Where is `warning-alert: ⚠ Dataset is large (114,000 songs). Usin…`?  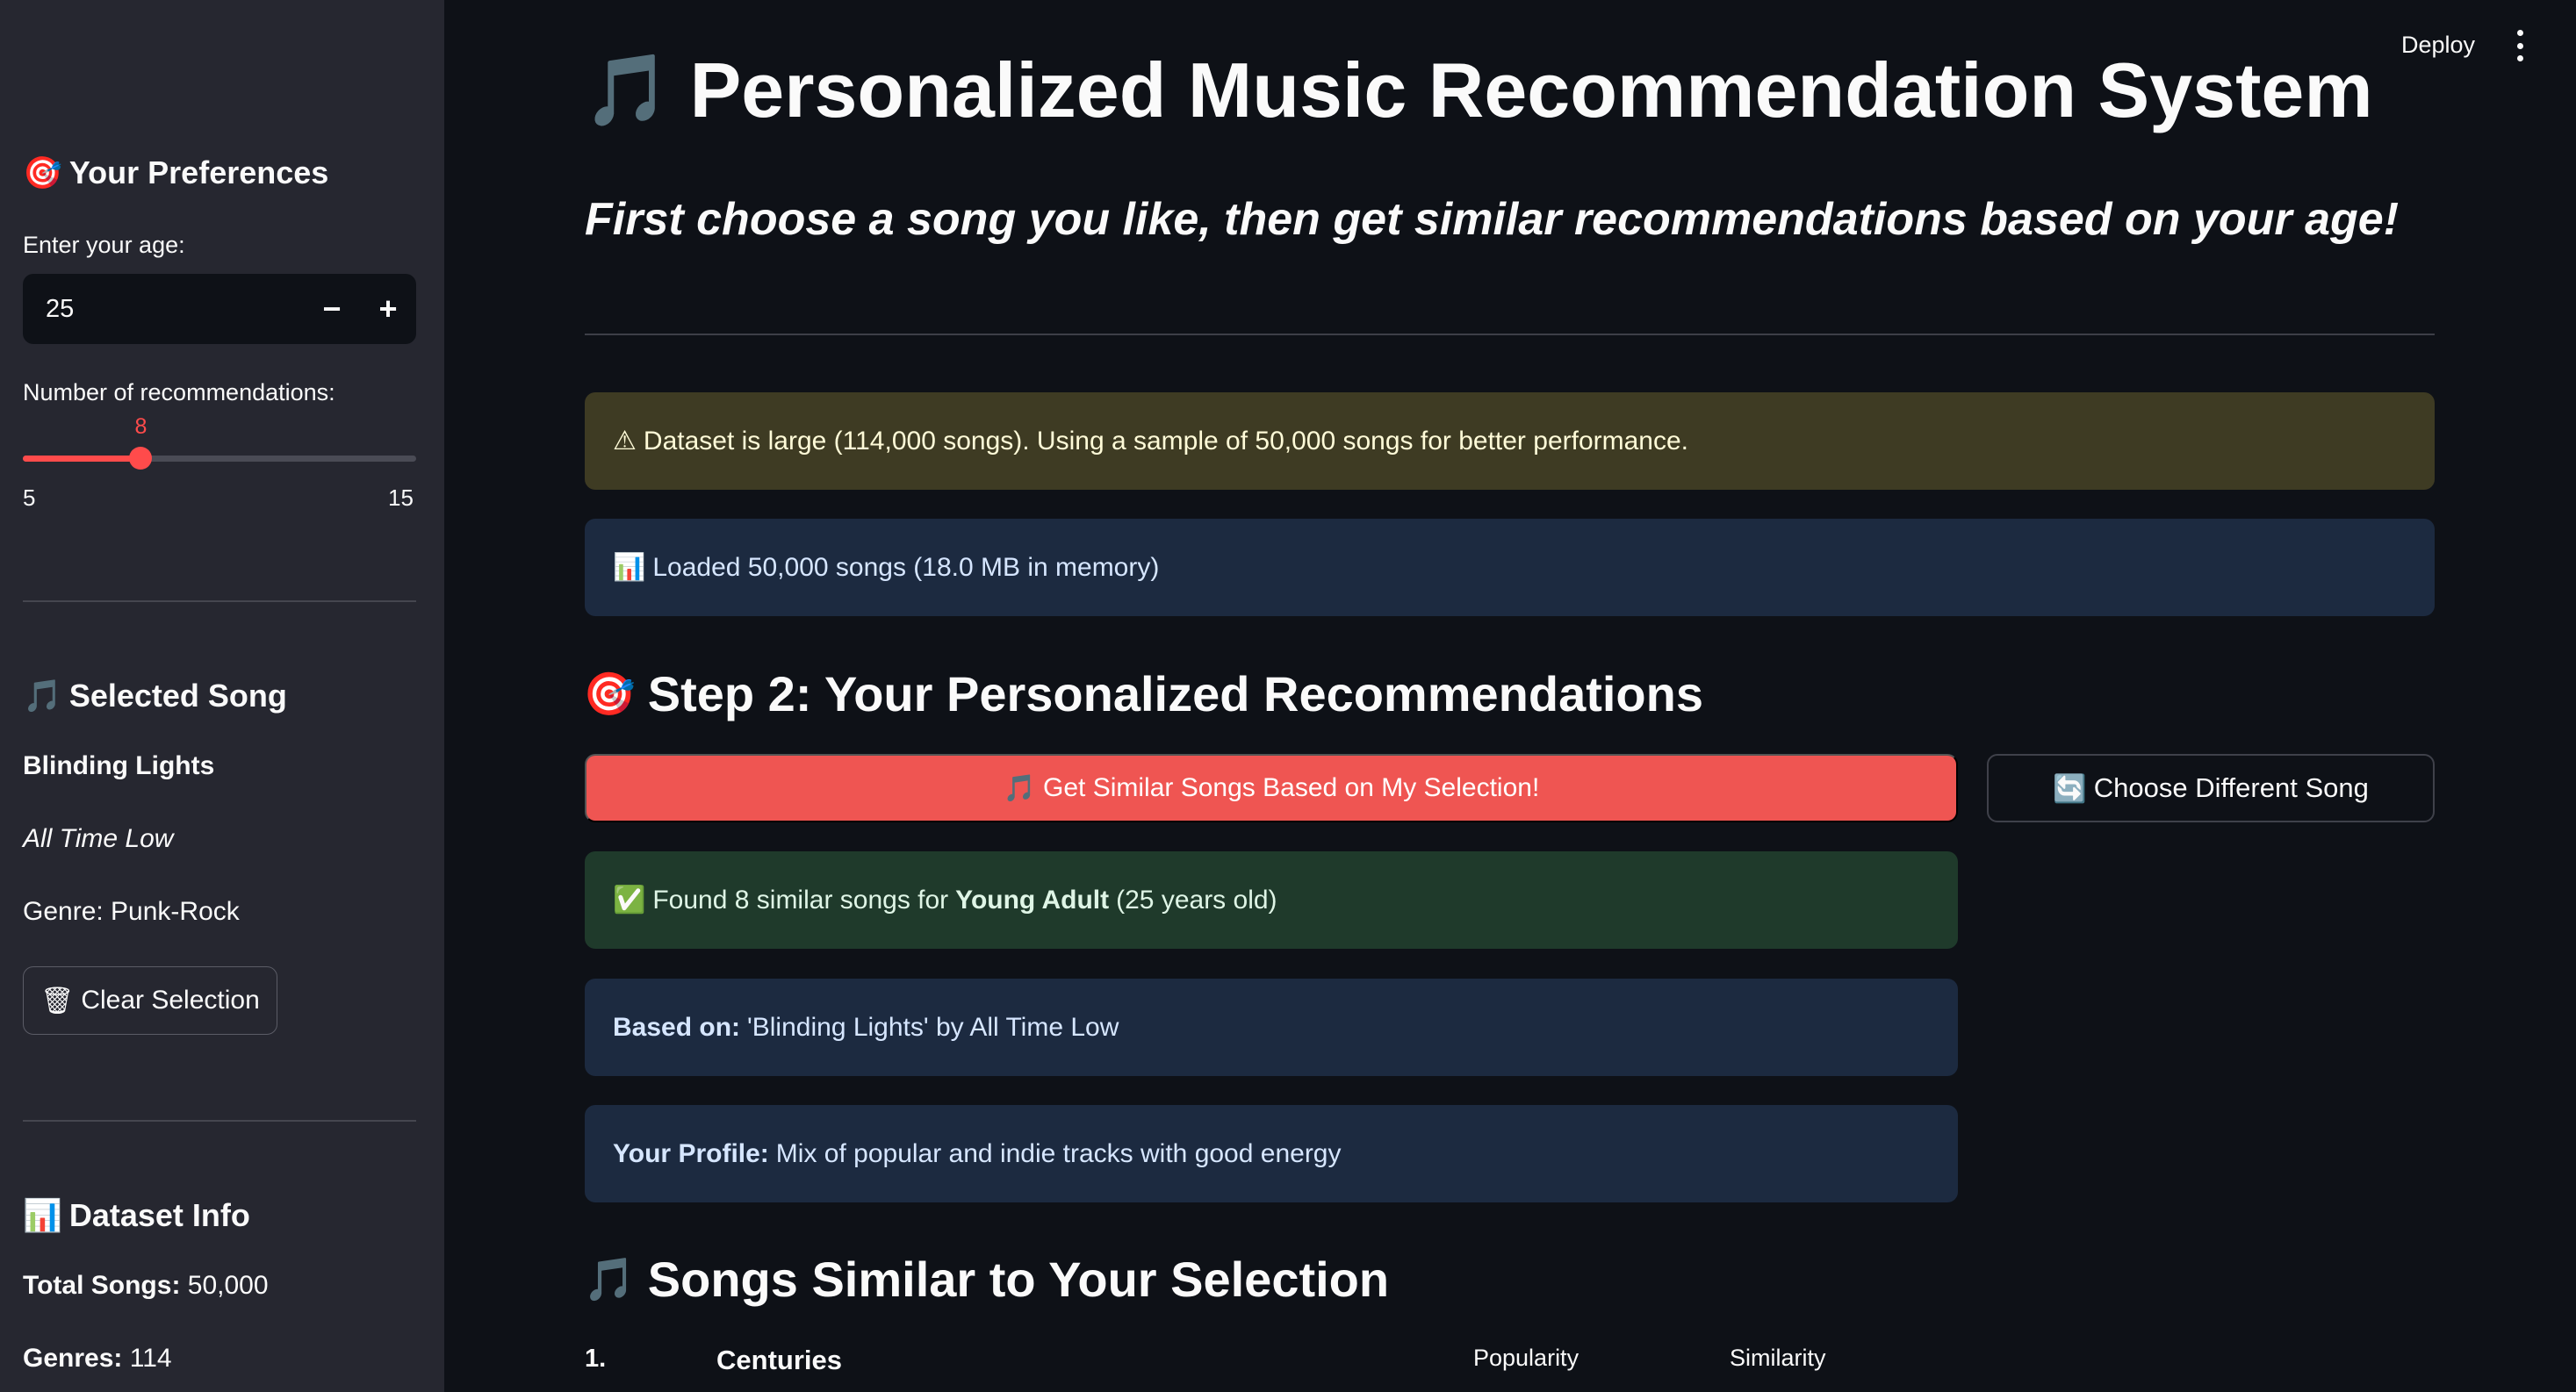
warning-alert: ⚠ Dataset is large (114,000 songs). Usin… is located at coordinates (1510, 441).